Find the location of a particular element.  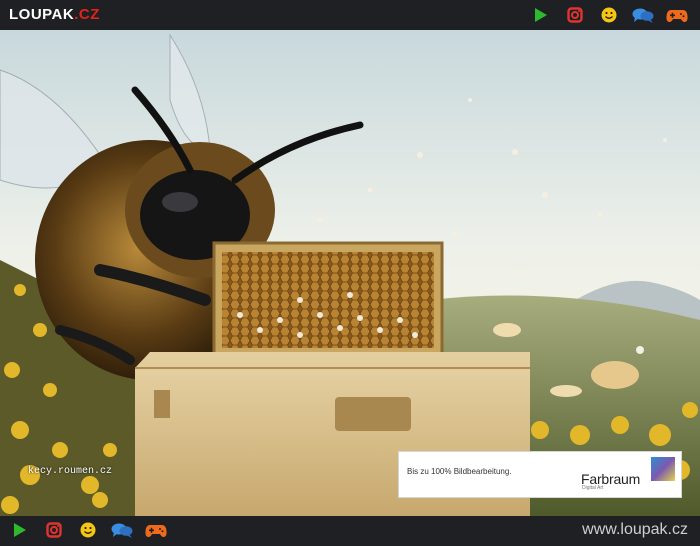

watermark-text: kecy.roumen.cz is located at coordinates (70, 471).